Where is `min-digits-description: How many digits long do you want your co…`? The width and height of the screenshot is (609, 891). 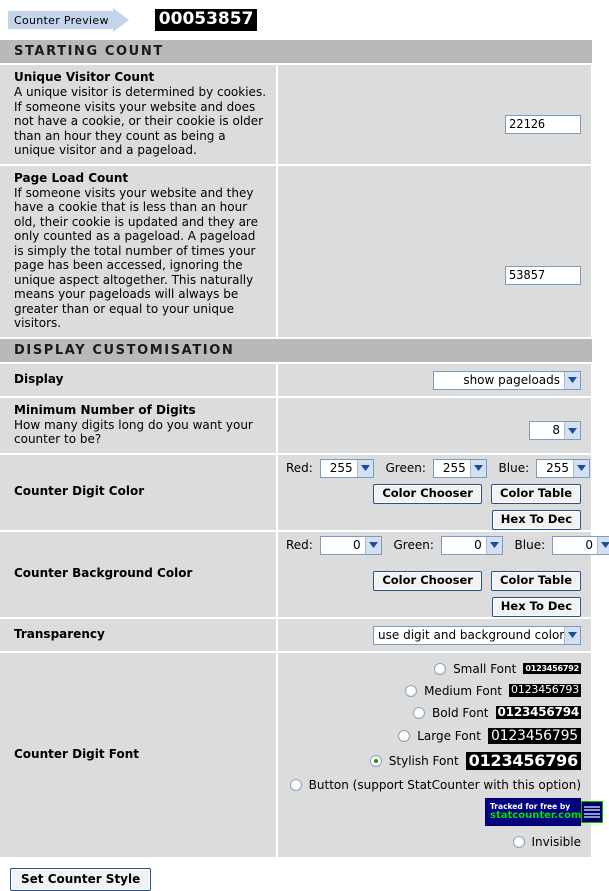 min-digits-description: How many digits long do you want your co… is located at coordinates (133, 432).